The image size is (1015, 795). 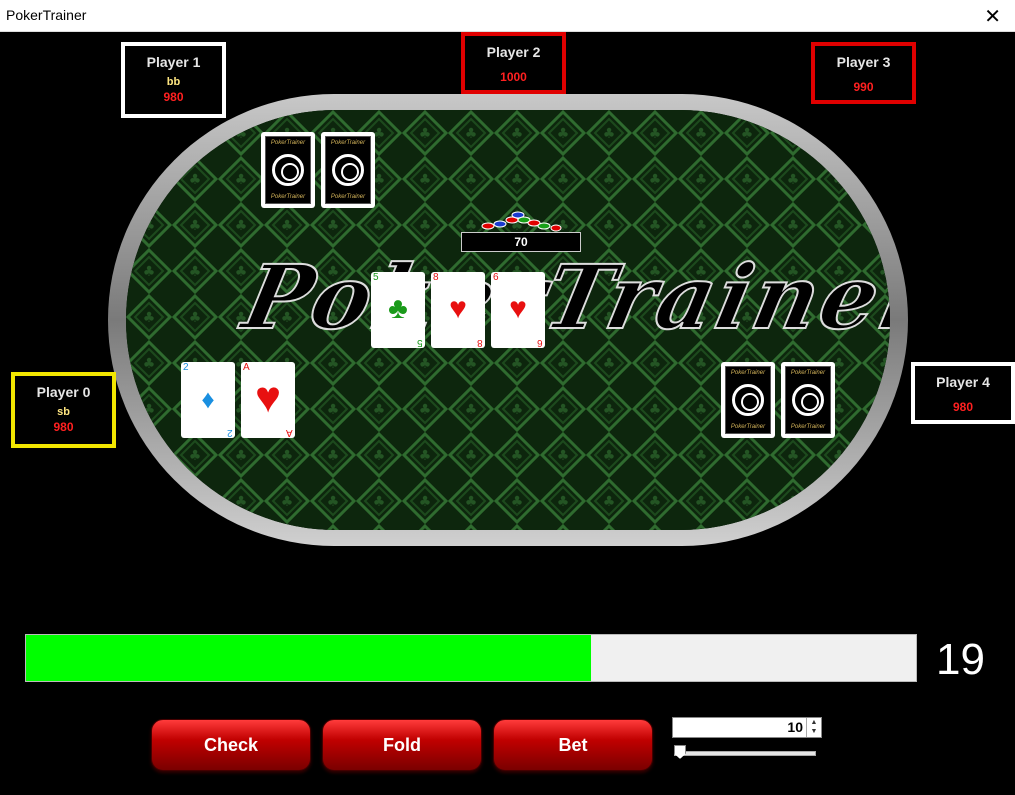 I want to click on slider-track, so click(x=745, y=753).